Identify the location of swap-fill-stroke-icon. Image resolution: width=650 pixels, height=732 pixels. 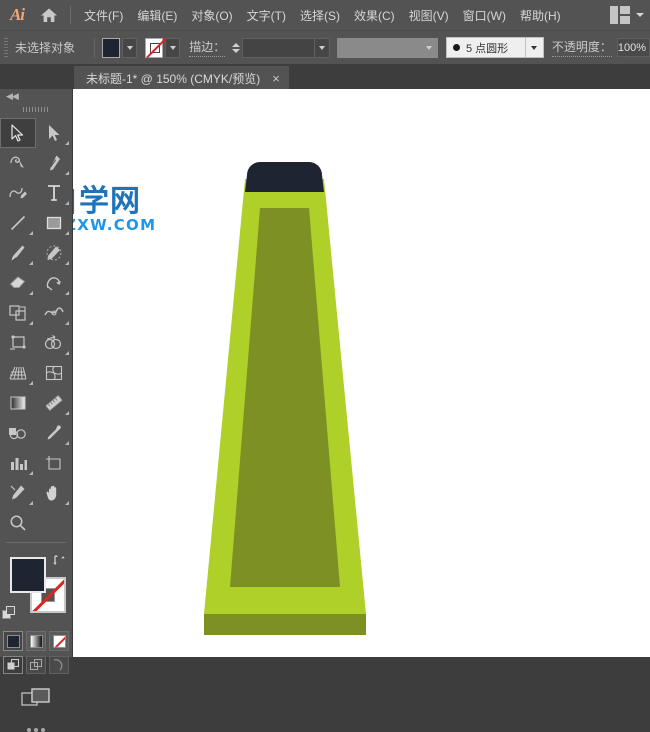
(59, 560).